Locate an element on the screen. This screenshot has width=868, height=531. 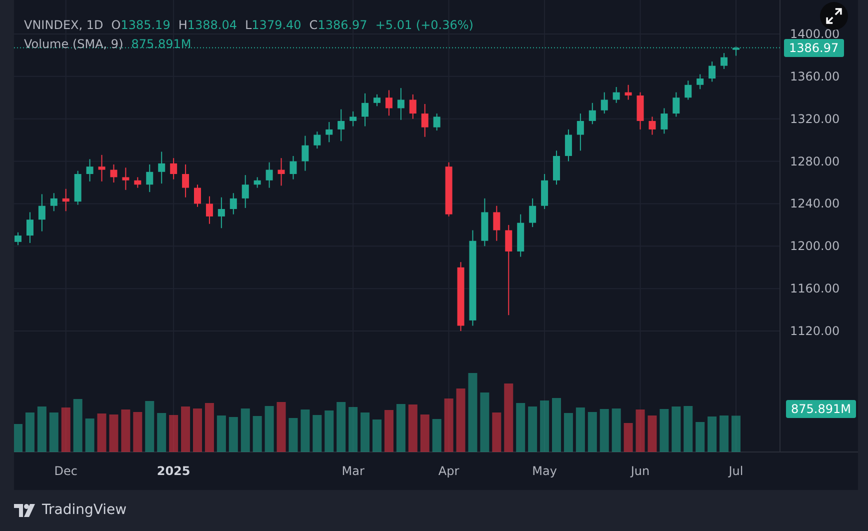
price-axis-label: 1320.00 is located at coordinates (815, 119).